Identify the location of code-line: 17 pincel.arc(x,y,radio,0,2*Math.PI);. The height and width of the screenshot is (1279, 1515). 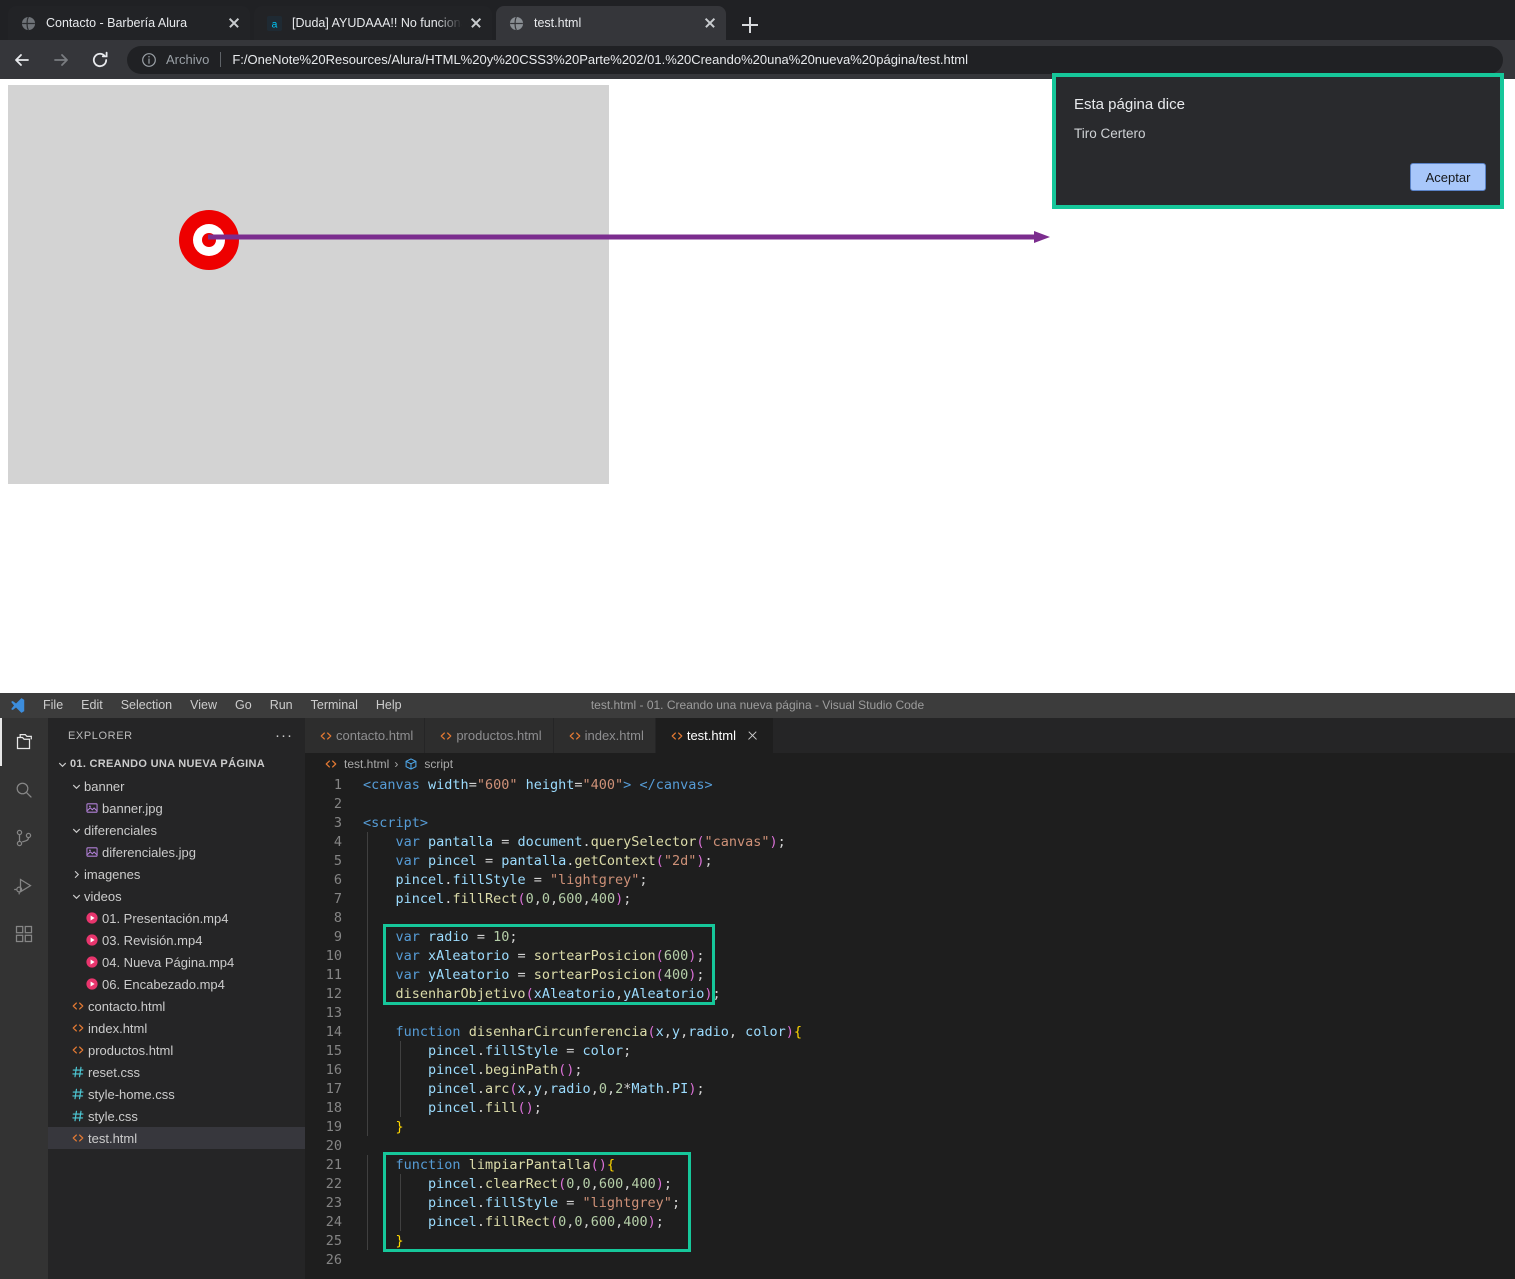
(910, 1088).